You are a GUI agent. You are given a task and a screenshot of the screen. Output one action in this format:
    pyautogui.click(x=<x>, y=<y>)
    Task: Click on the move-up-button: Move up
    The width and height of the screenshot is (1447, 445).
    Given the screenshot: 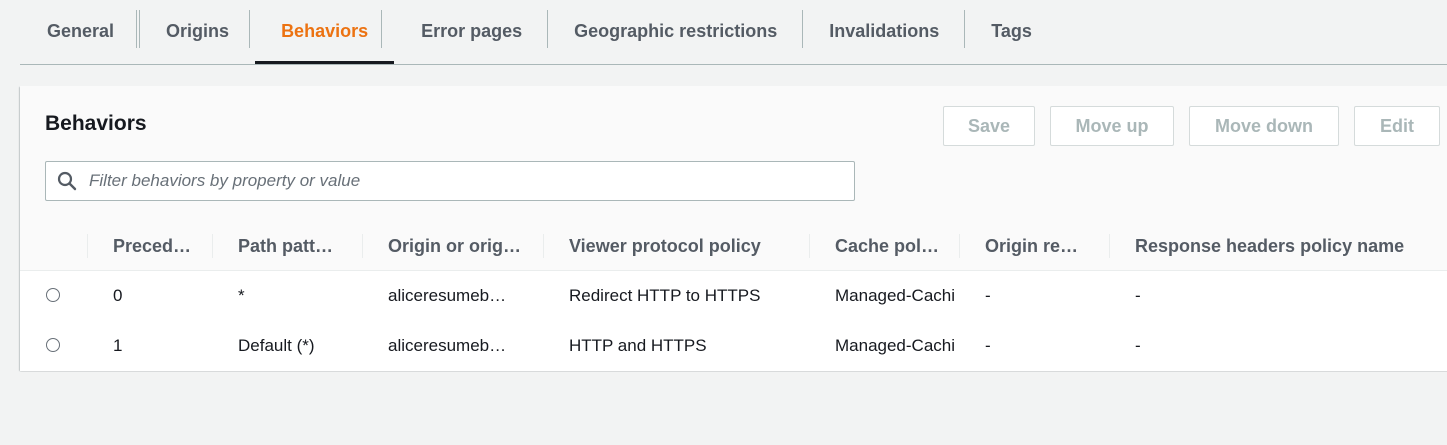 What is the action you would take?
    pyautogui.click(x=1112, y=126)
    